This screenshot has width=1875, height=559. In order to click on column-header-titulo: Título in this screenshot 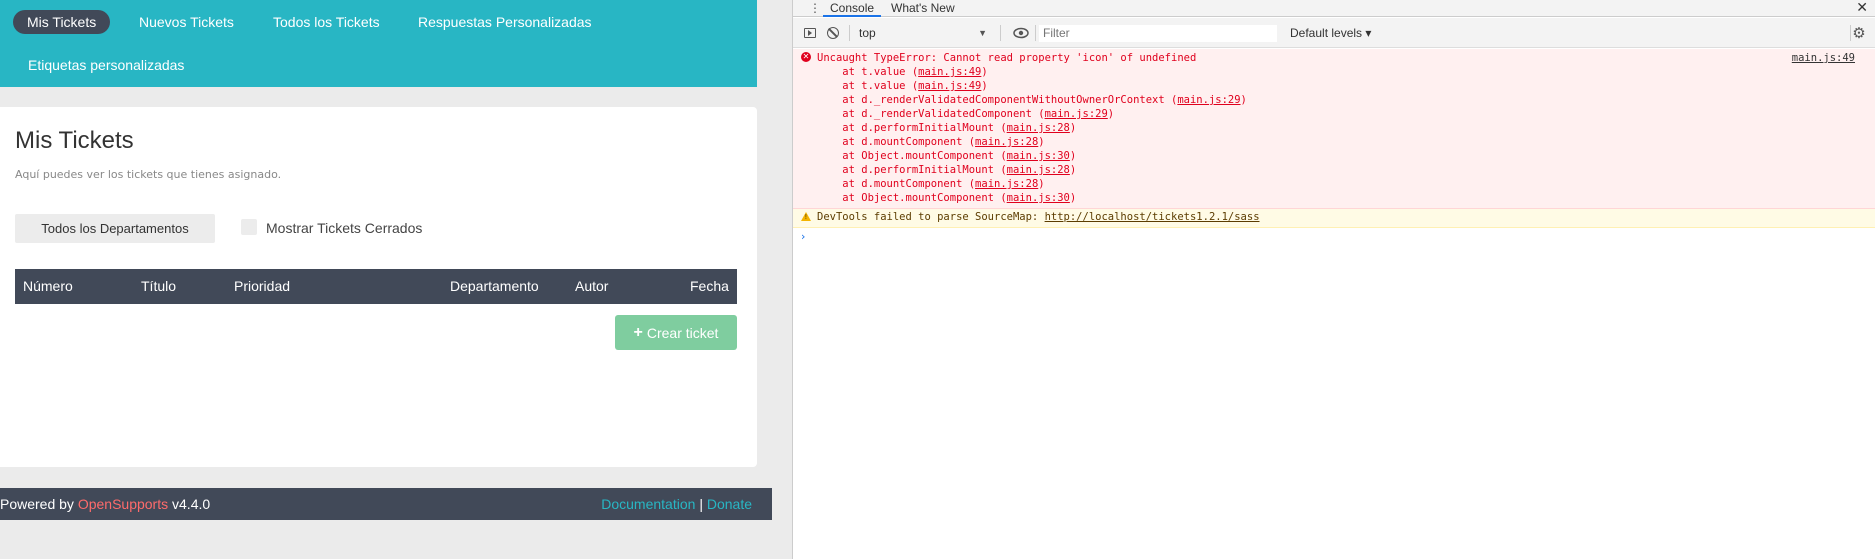, I will do `click(158, 286)`.